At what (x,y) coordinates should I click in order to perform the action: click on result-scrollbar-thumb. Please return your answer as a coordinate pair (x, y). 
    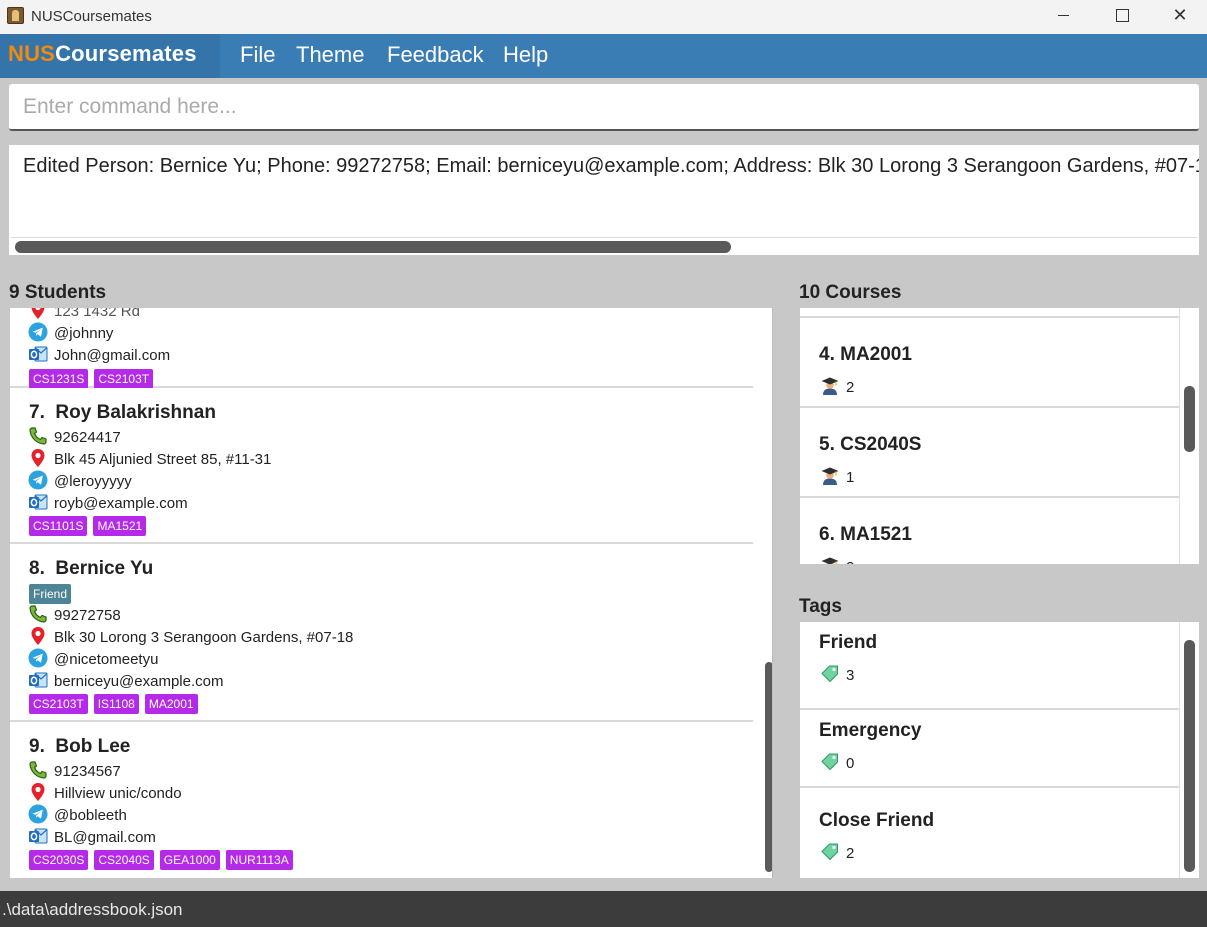
    Looking at the image, I should click on (373, 247).